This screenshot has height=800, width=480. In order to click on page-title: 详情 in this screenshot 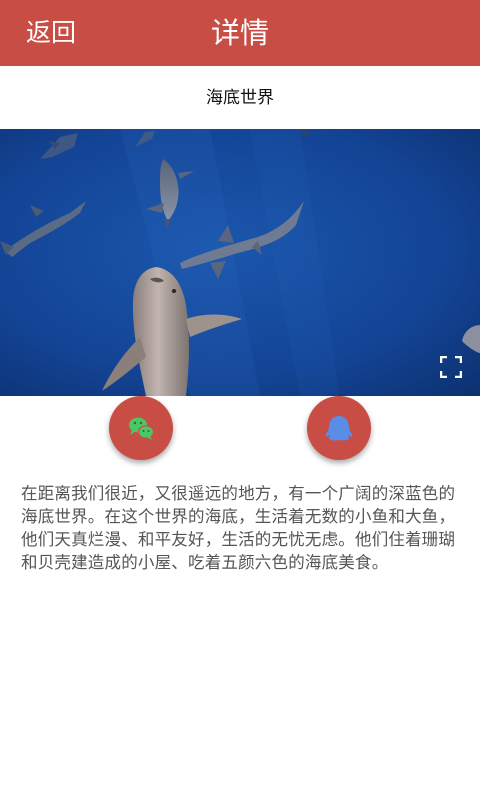, I will do `click(239, 33)`.